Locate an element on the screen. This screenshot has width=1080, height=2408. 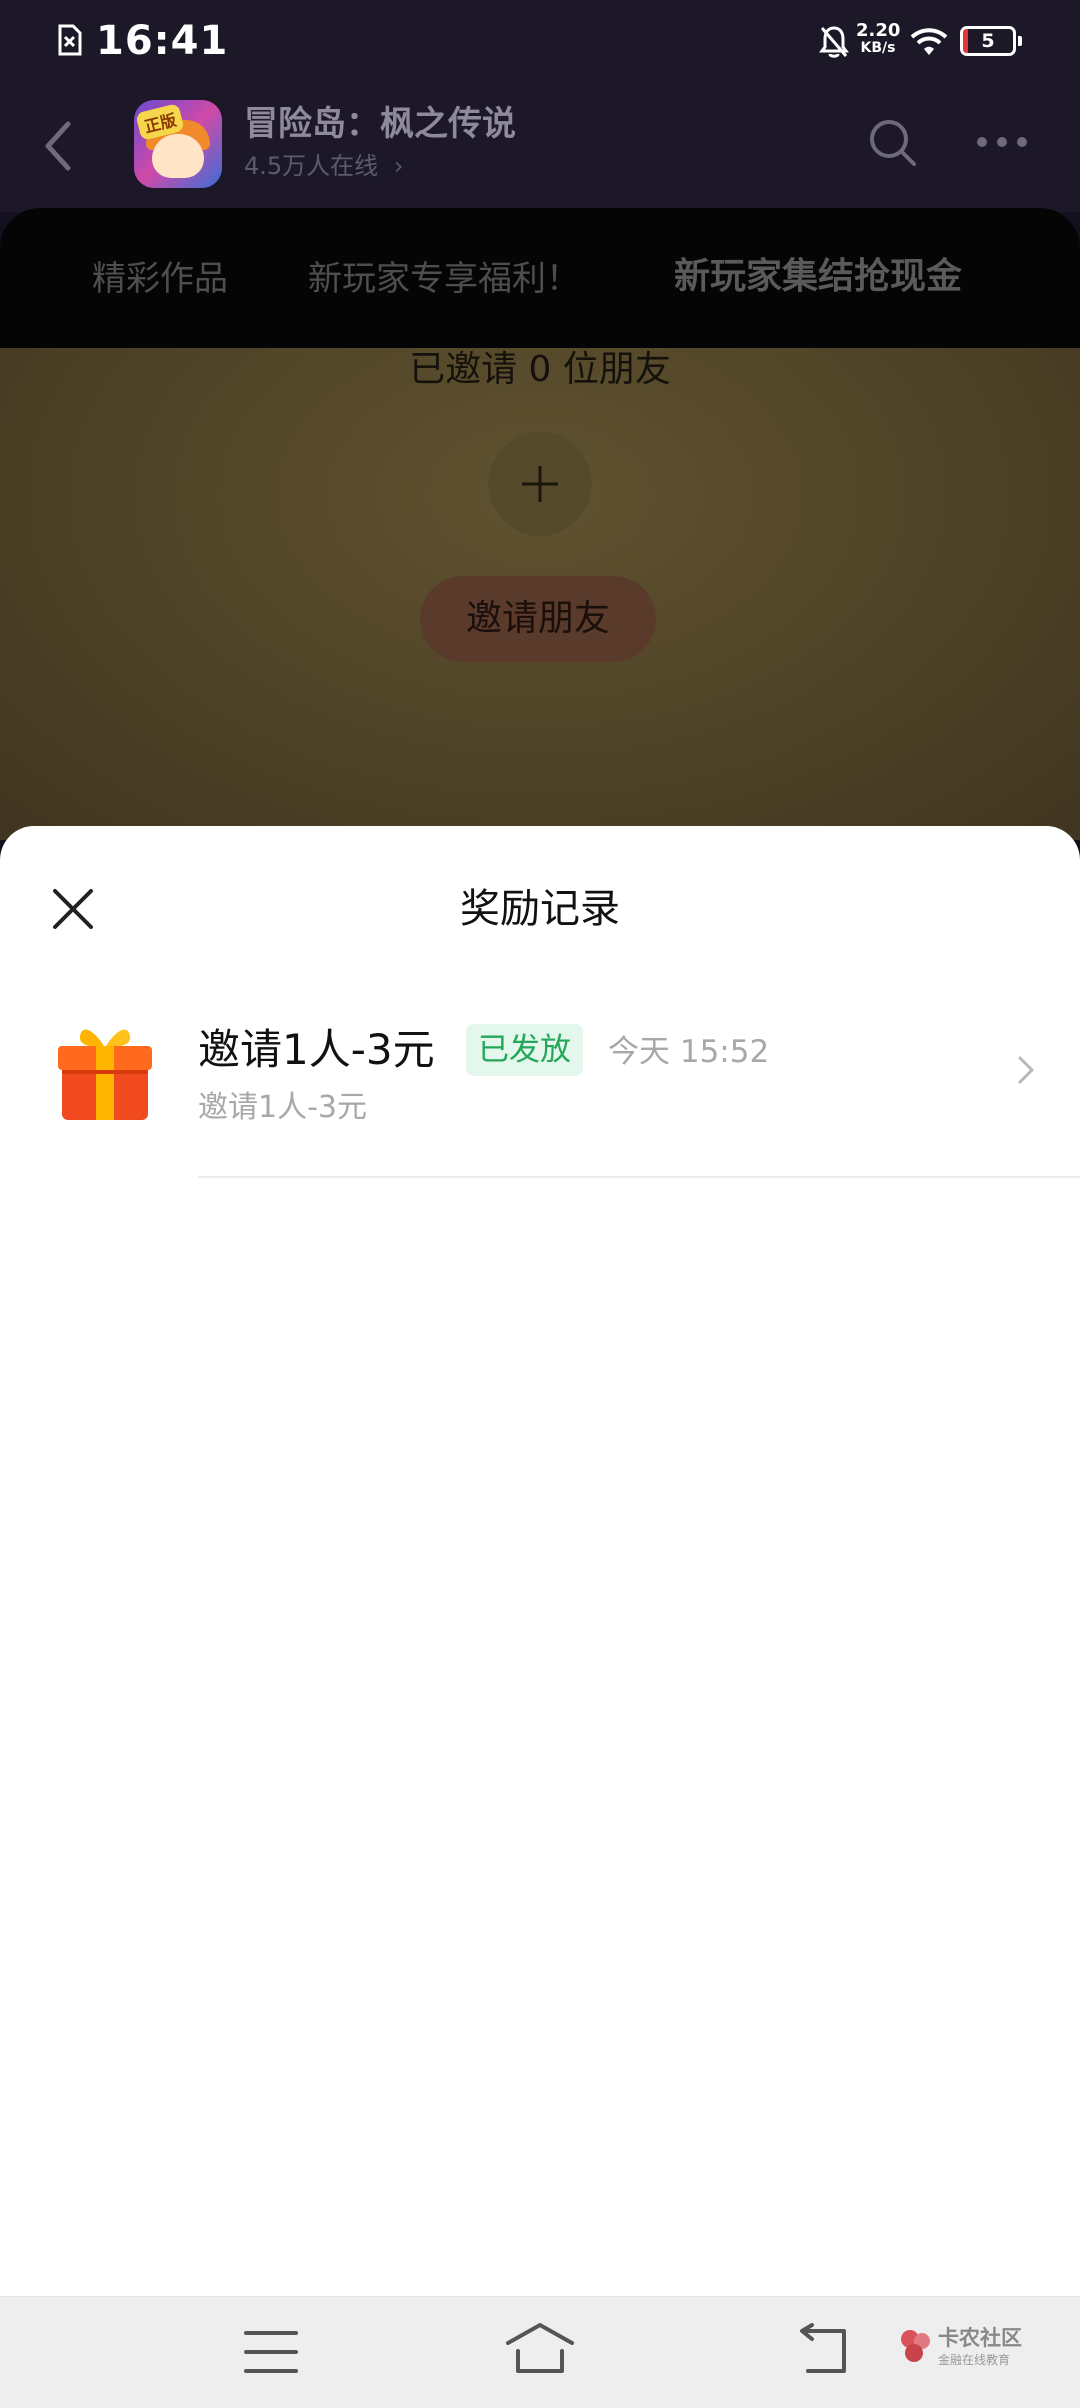
sheet-title: 奖励记录 is located at coordinates (540, 909).